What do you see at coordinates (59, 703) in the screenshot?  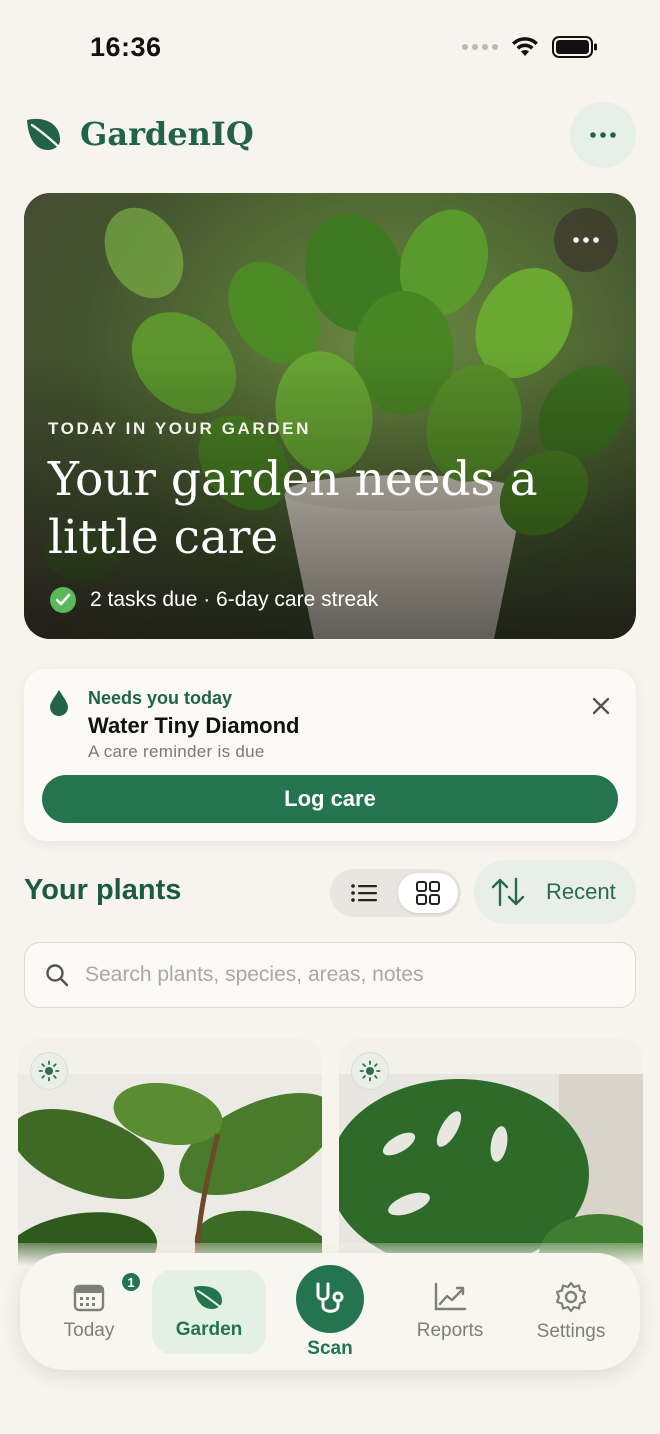 I see `water-drop-icon` at bounding box center [59, 703].